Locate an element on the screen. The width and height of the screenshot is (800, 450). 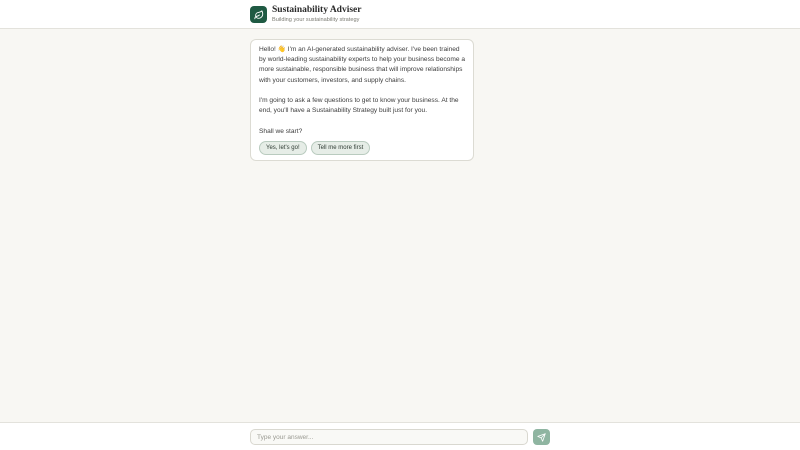
app-title: Sustainability Adviser is located at coordinates (317, 10).